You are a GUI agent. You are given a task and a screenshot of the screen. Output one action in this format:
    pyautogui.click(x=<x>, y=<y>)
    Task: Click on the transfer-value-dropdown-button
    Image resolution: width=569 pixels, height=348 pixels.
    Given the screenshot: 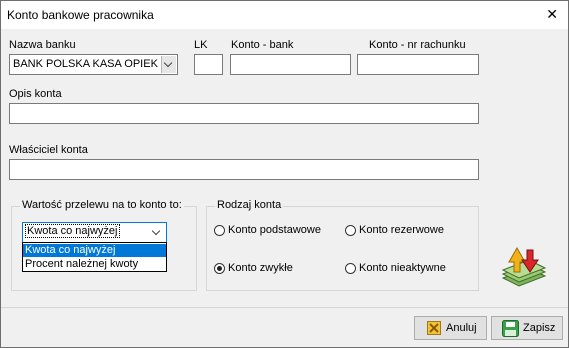 What is the action you would take?
    pyautogui.click(x=157, y=232)
    